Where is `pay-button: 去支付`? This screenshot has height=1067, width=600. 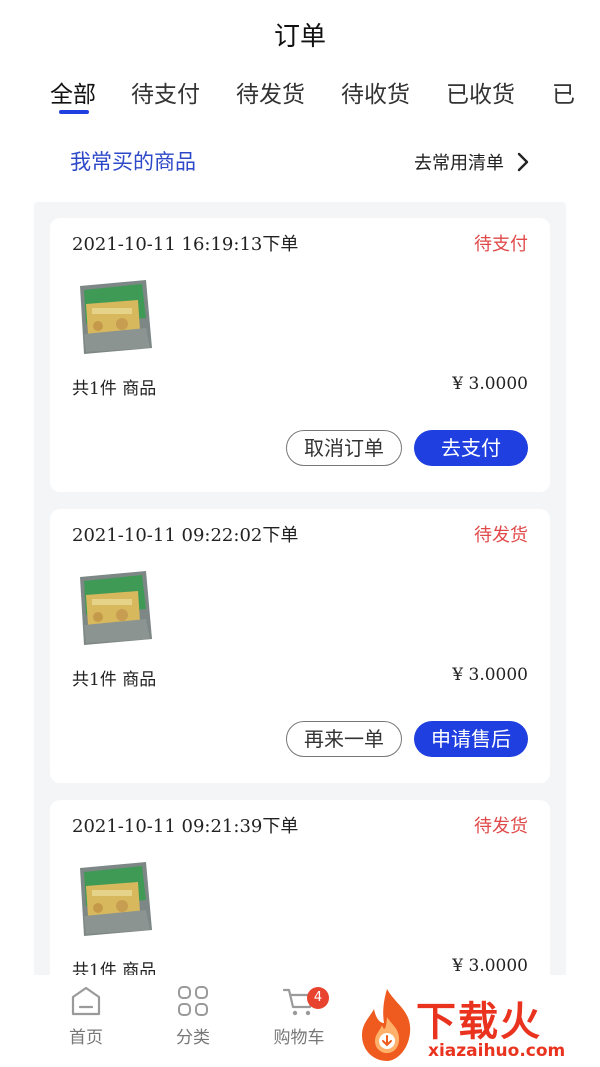 pay-button: 去支付 is located at coordinates (471, 448).